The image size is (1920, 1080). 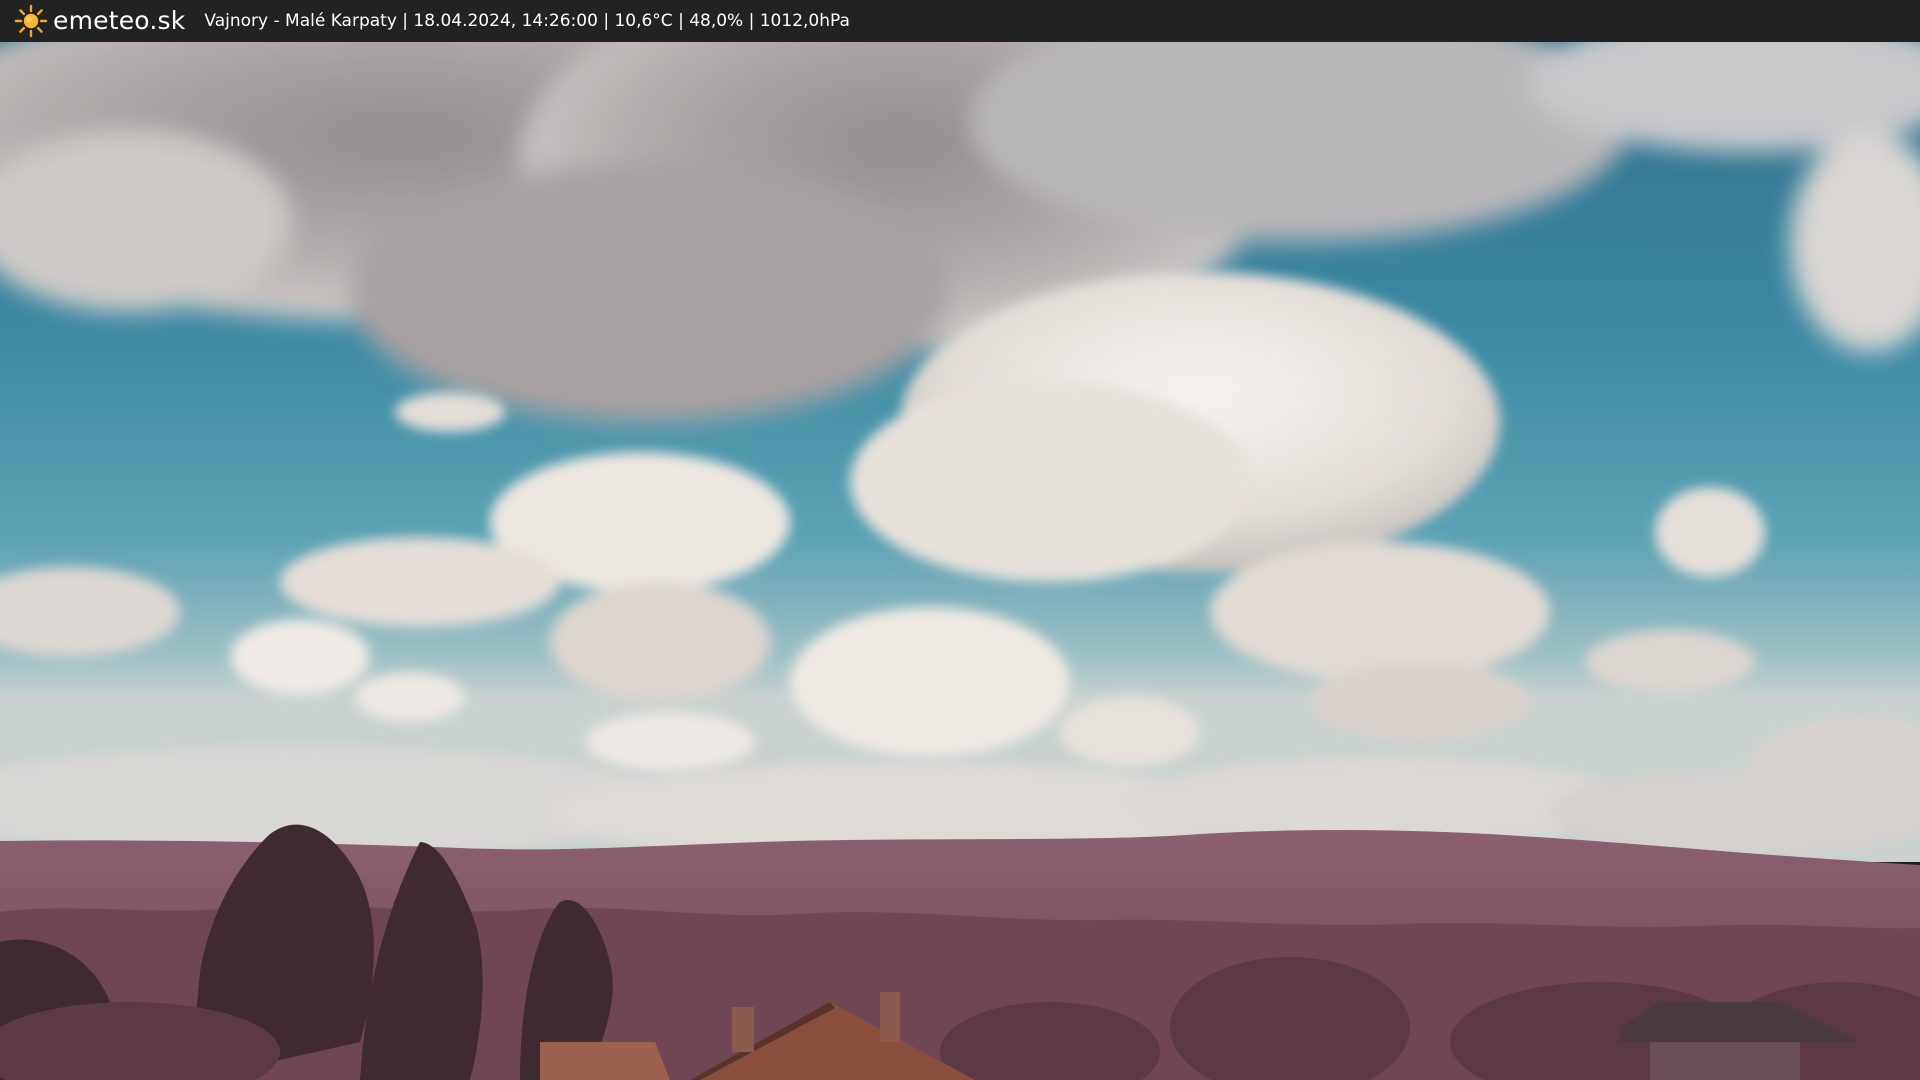 I want to click on sun-icon, so click(x=31, y=21).